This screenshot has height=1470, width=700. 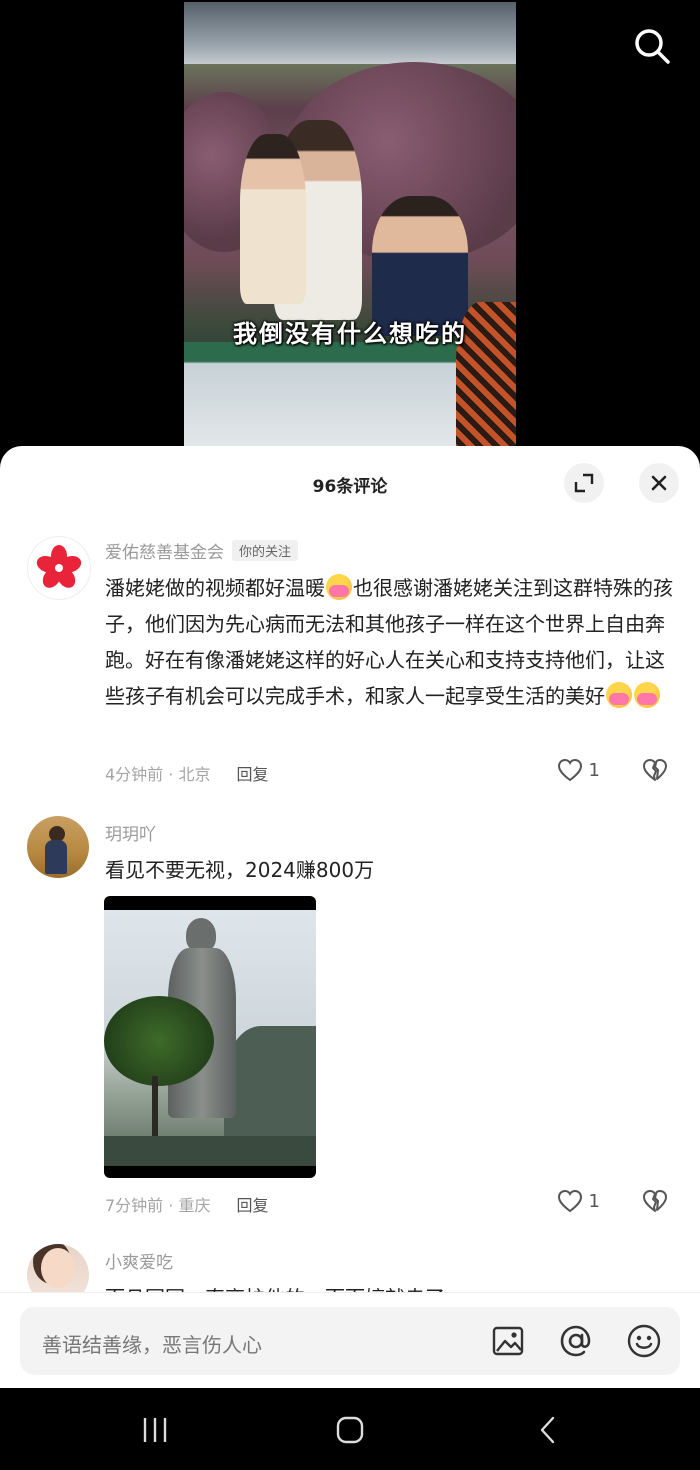 I want to click on comment-meta: 7分钟前 · 重庆 回复, so click(x=186, y=1204).